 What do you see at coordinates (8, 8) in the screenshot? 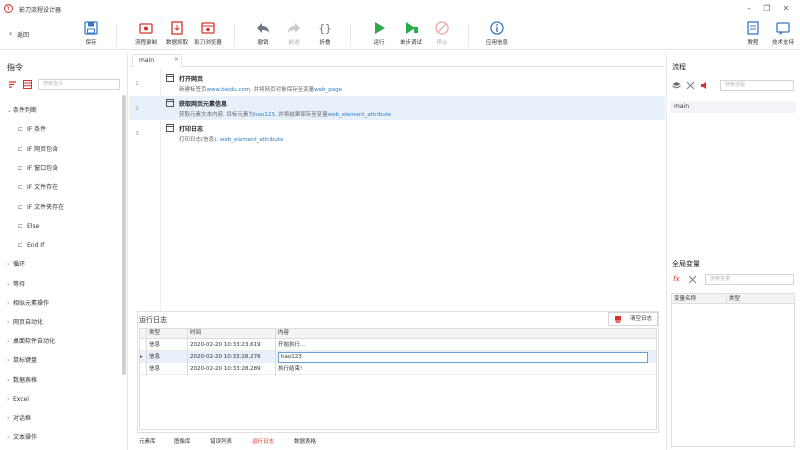
I see `app-logo-icon: Y` at bounding box center [8, 8].